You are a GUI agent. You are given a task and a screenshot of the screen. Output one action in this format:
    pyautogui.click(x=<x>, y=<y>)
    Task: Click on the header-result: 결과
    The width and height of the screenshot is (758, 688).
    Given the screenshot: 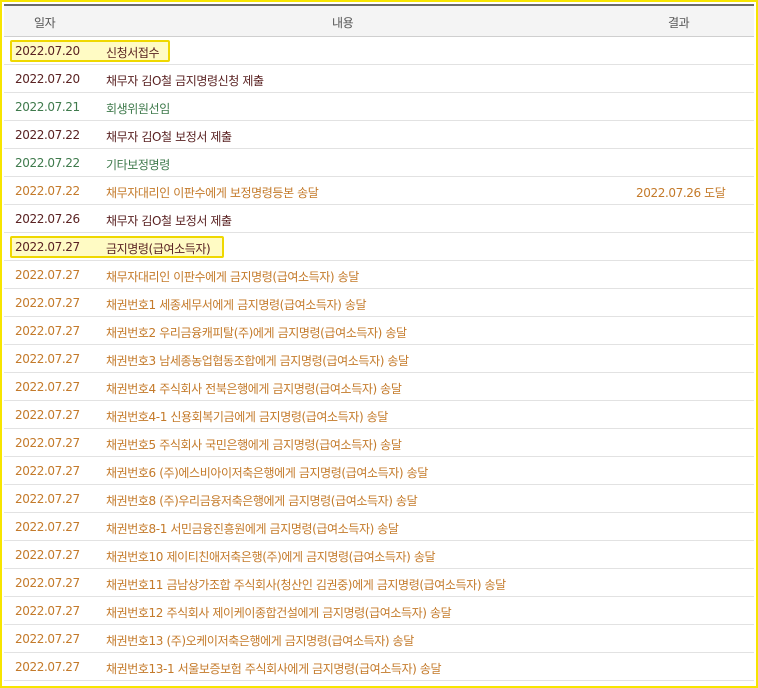 What is the action you would take?
    pyautogui.click(x=679, y=23)
    